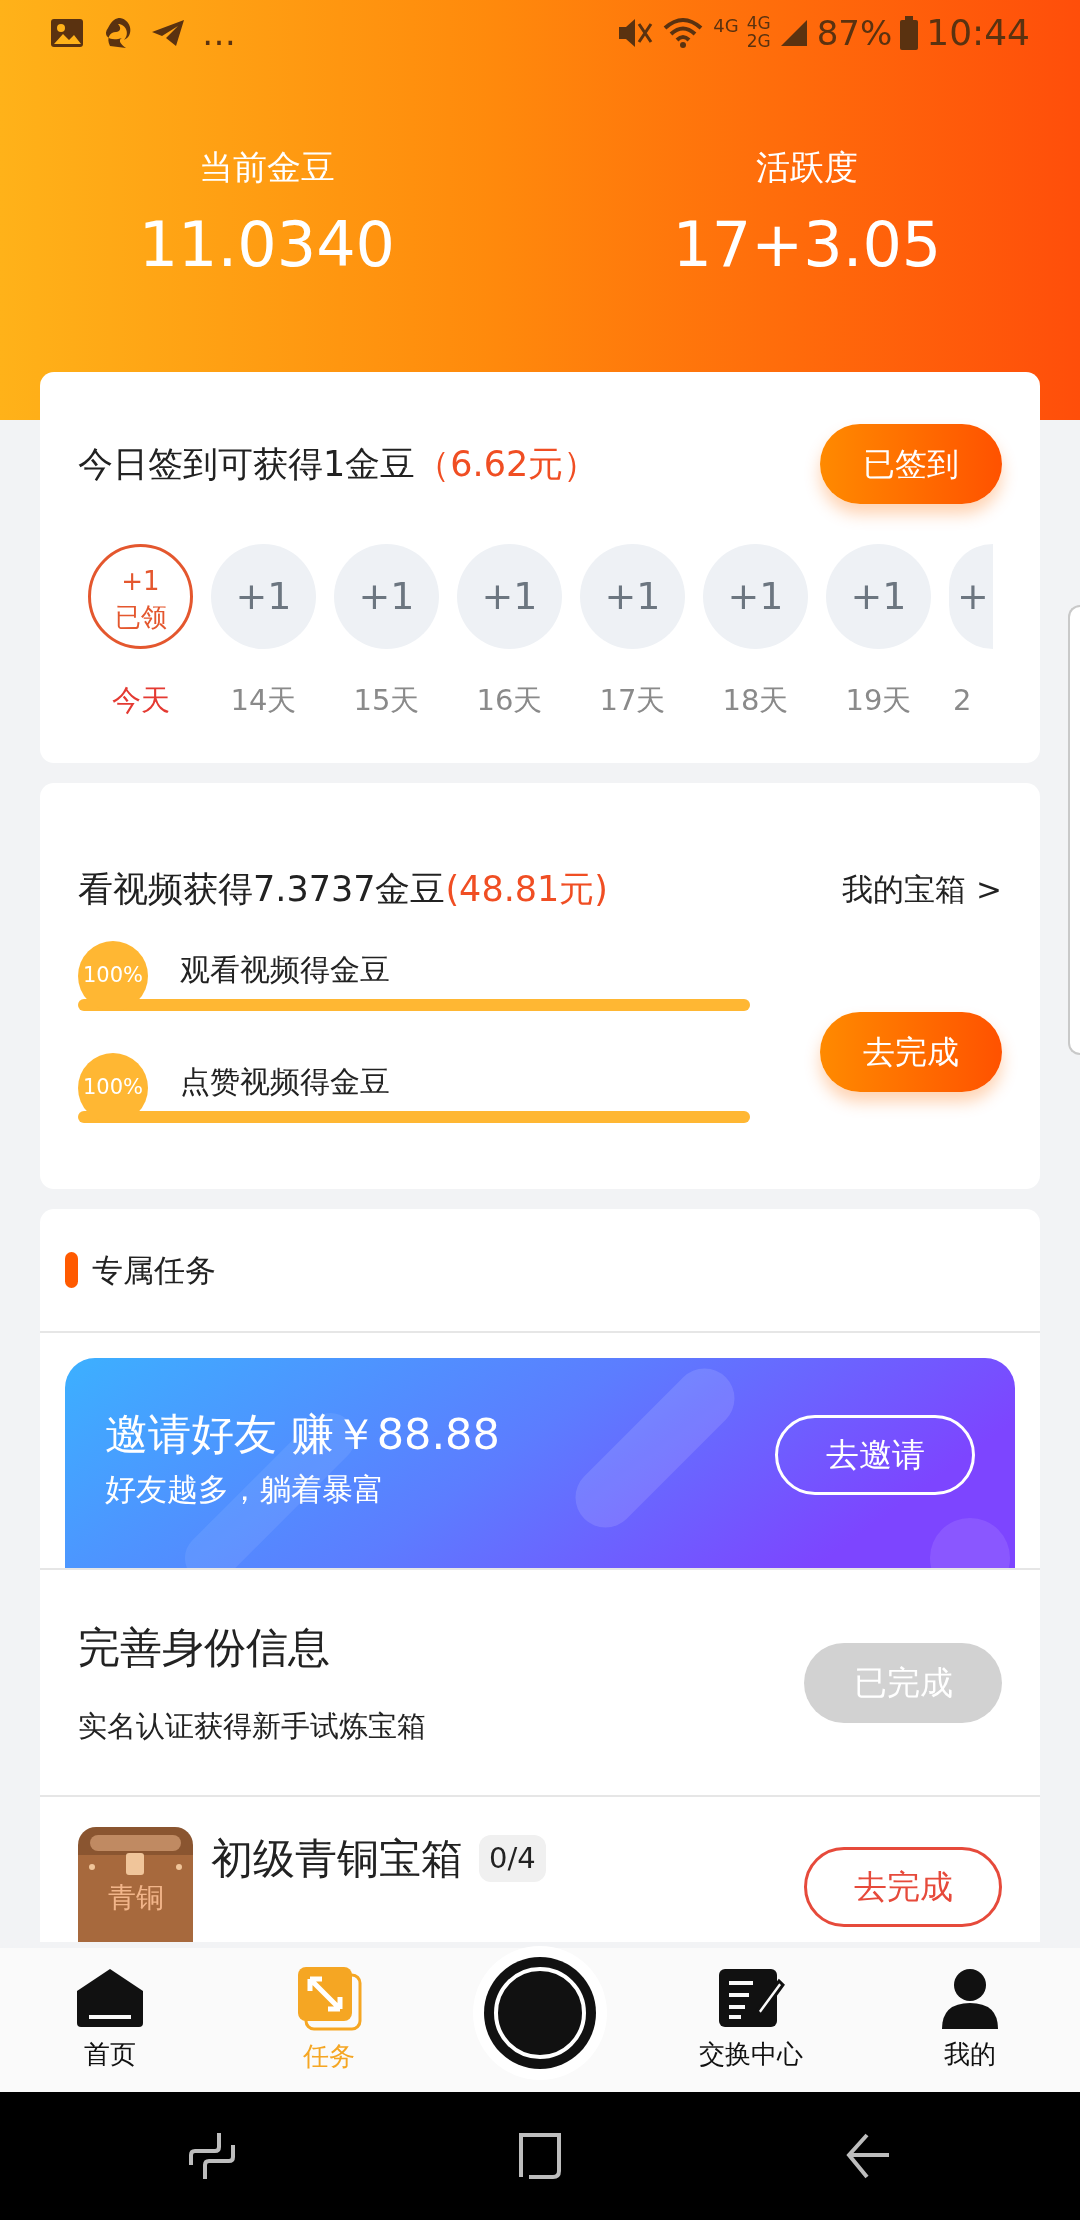 The image size is (1080, 2220). What do you see at coordinates (509, 700) in the screenshot?
I see `day-label: 16天` at bounding box center [509, 700].